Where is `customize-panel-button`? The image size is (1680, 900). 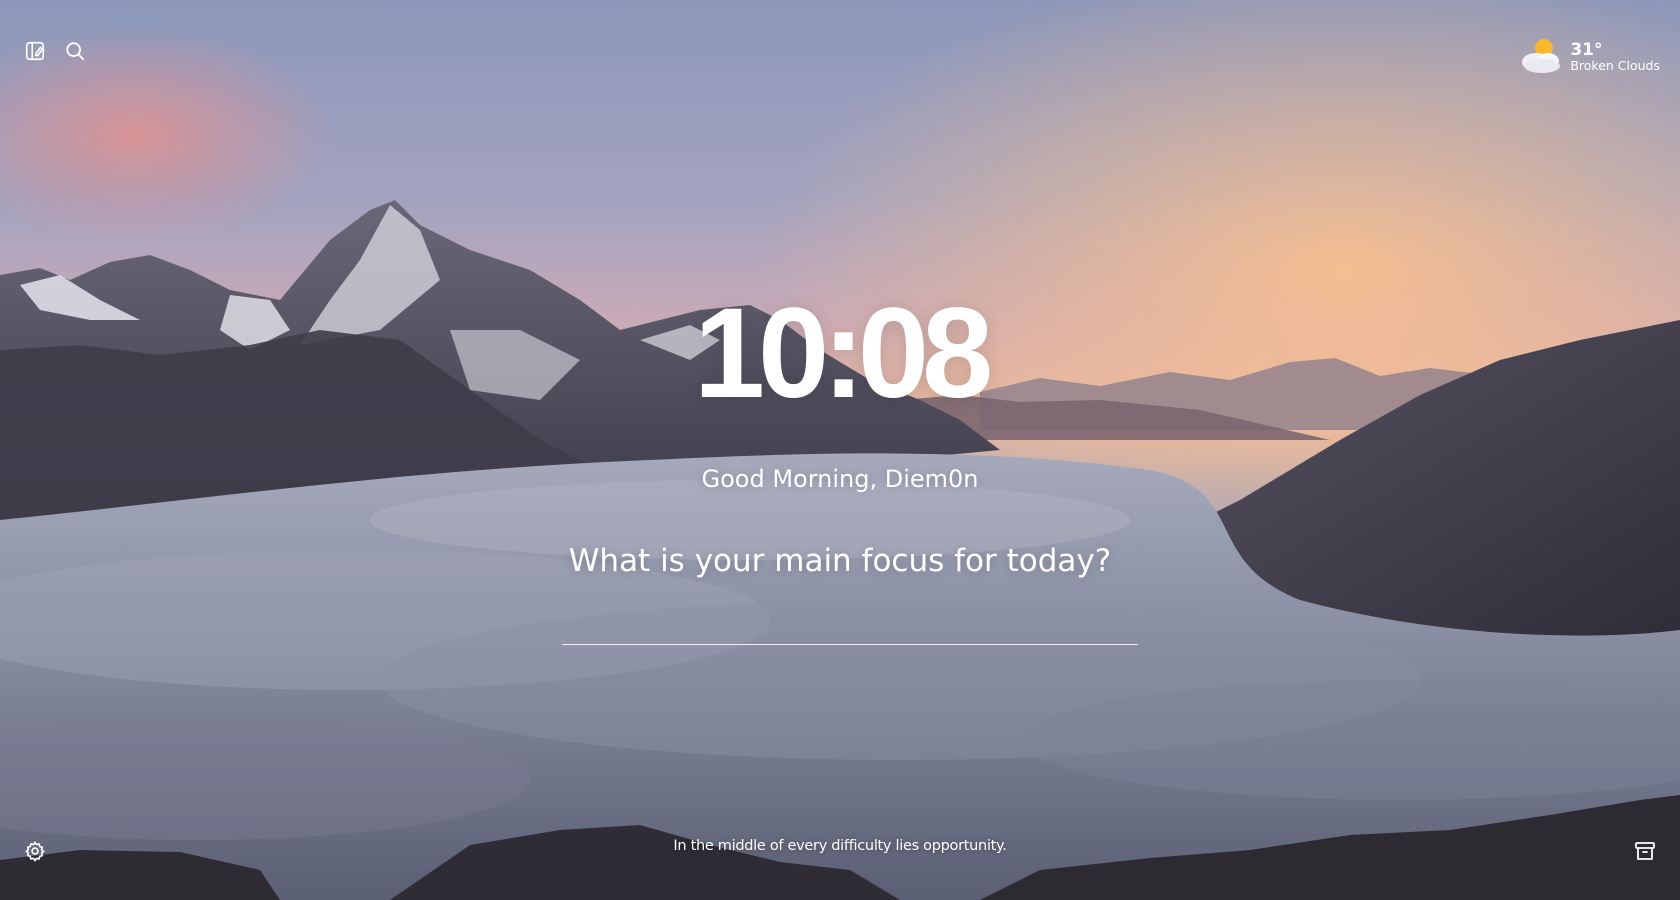
customize-panel-button is located at coordinates (35, 51).